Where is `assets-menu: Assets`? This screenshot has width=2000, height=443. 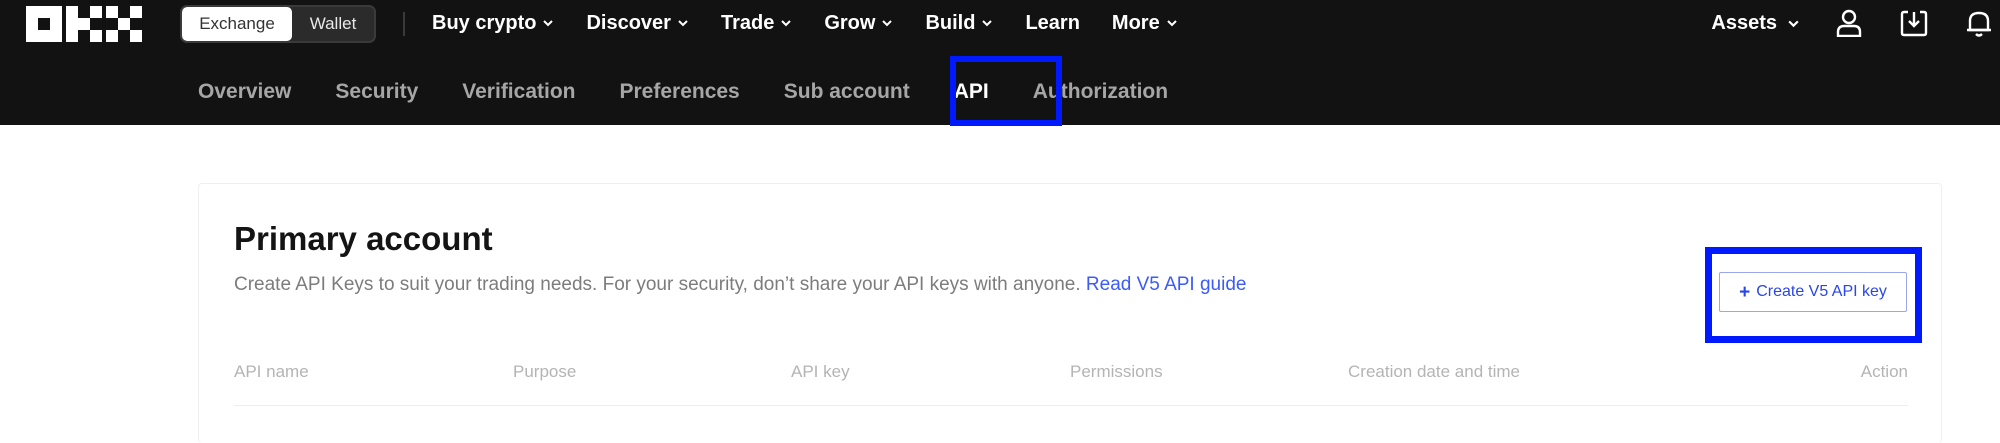 assets-menu: Assets is located at coordinates (1755, 23).